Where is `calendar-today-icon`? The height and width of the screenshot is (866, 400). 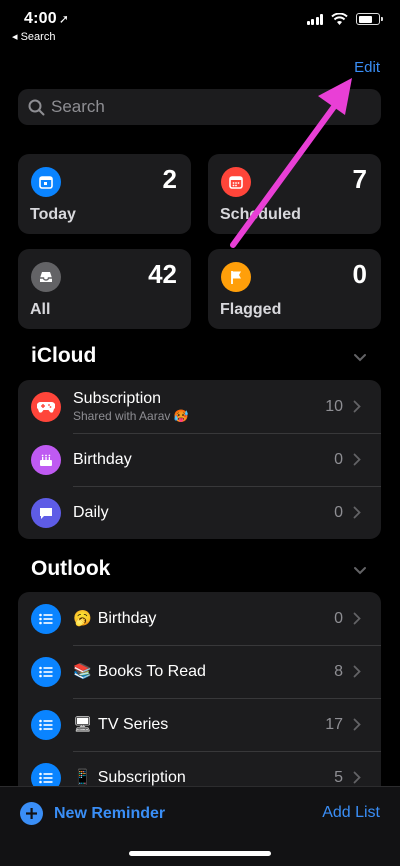
calendar-today-icon is located at coordinates (46, 182).